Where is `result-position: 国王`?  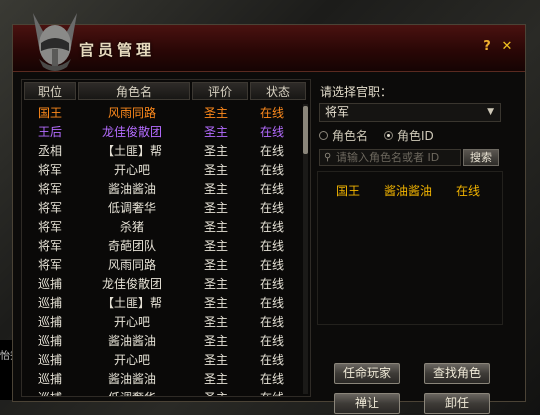
result-position: 国王 is located at coordinates (347, 191).